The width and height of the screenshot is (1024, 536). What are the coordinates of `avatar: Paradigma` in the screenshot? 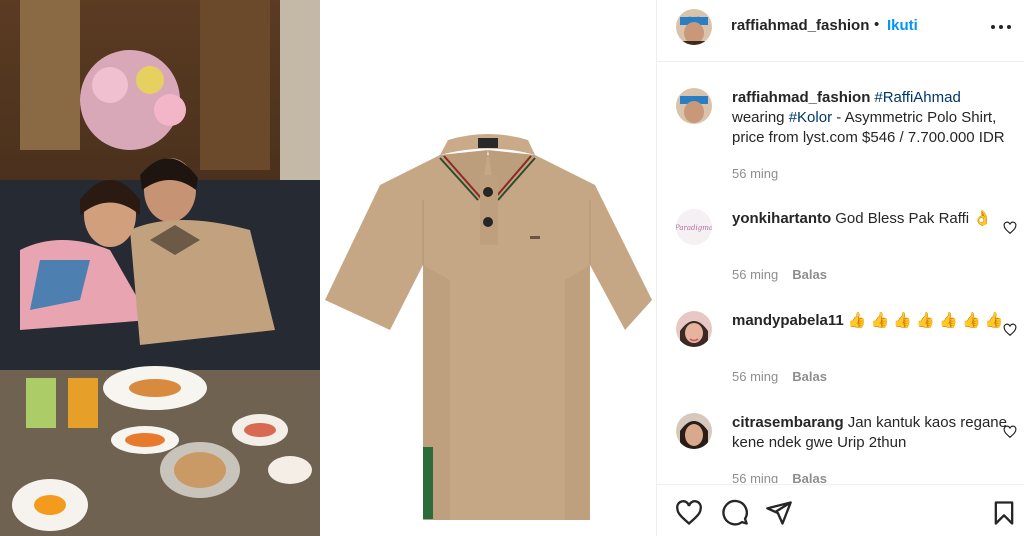 It's located at (694, 227).